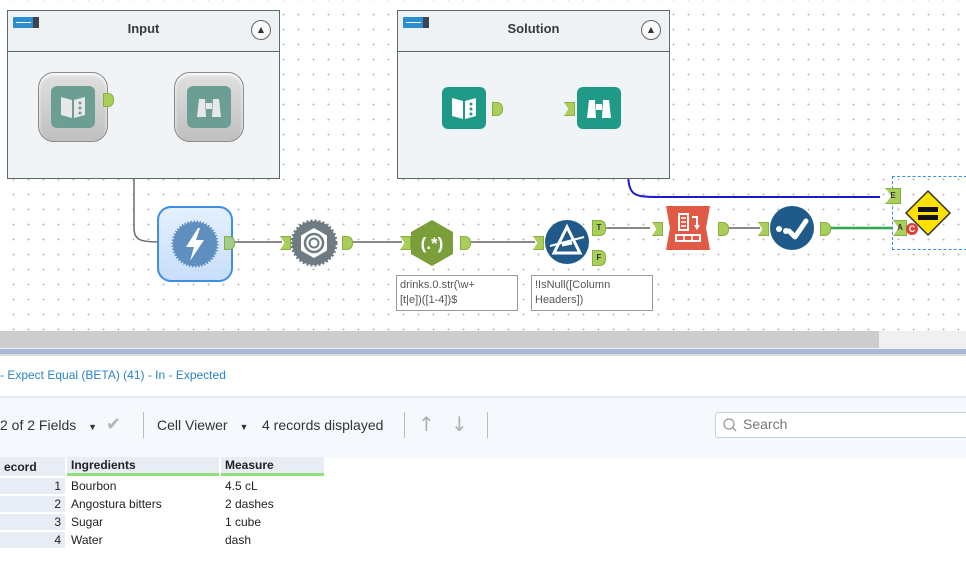 This screenshot has height=571, width=966. Describe the element at coordinates (437, 285) in the screenshot. I see `annotation-line: drinks.0.str(\w+` at that location.